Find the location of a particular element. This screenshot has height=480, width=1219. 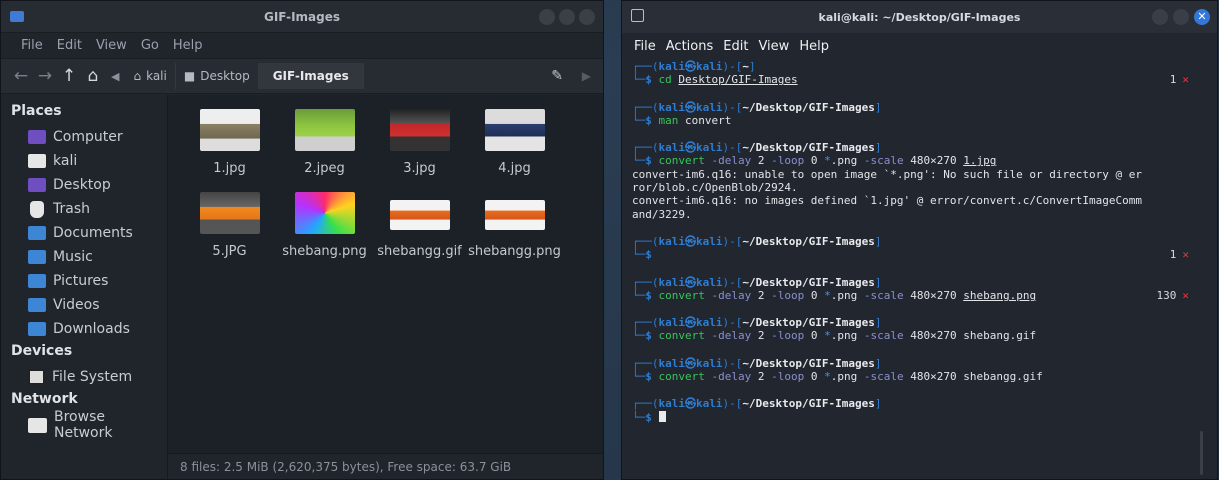

exit-code: 130 ✕ is located at coordinates (1173, 295).